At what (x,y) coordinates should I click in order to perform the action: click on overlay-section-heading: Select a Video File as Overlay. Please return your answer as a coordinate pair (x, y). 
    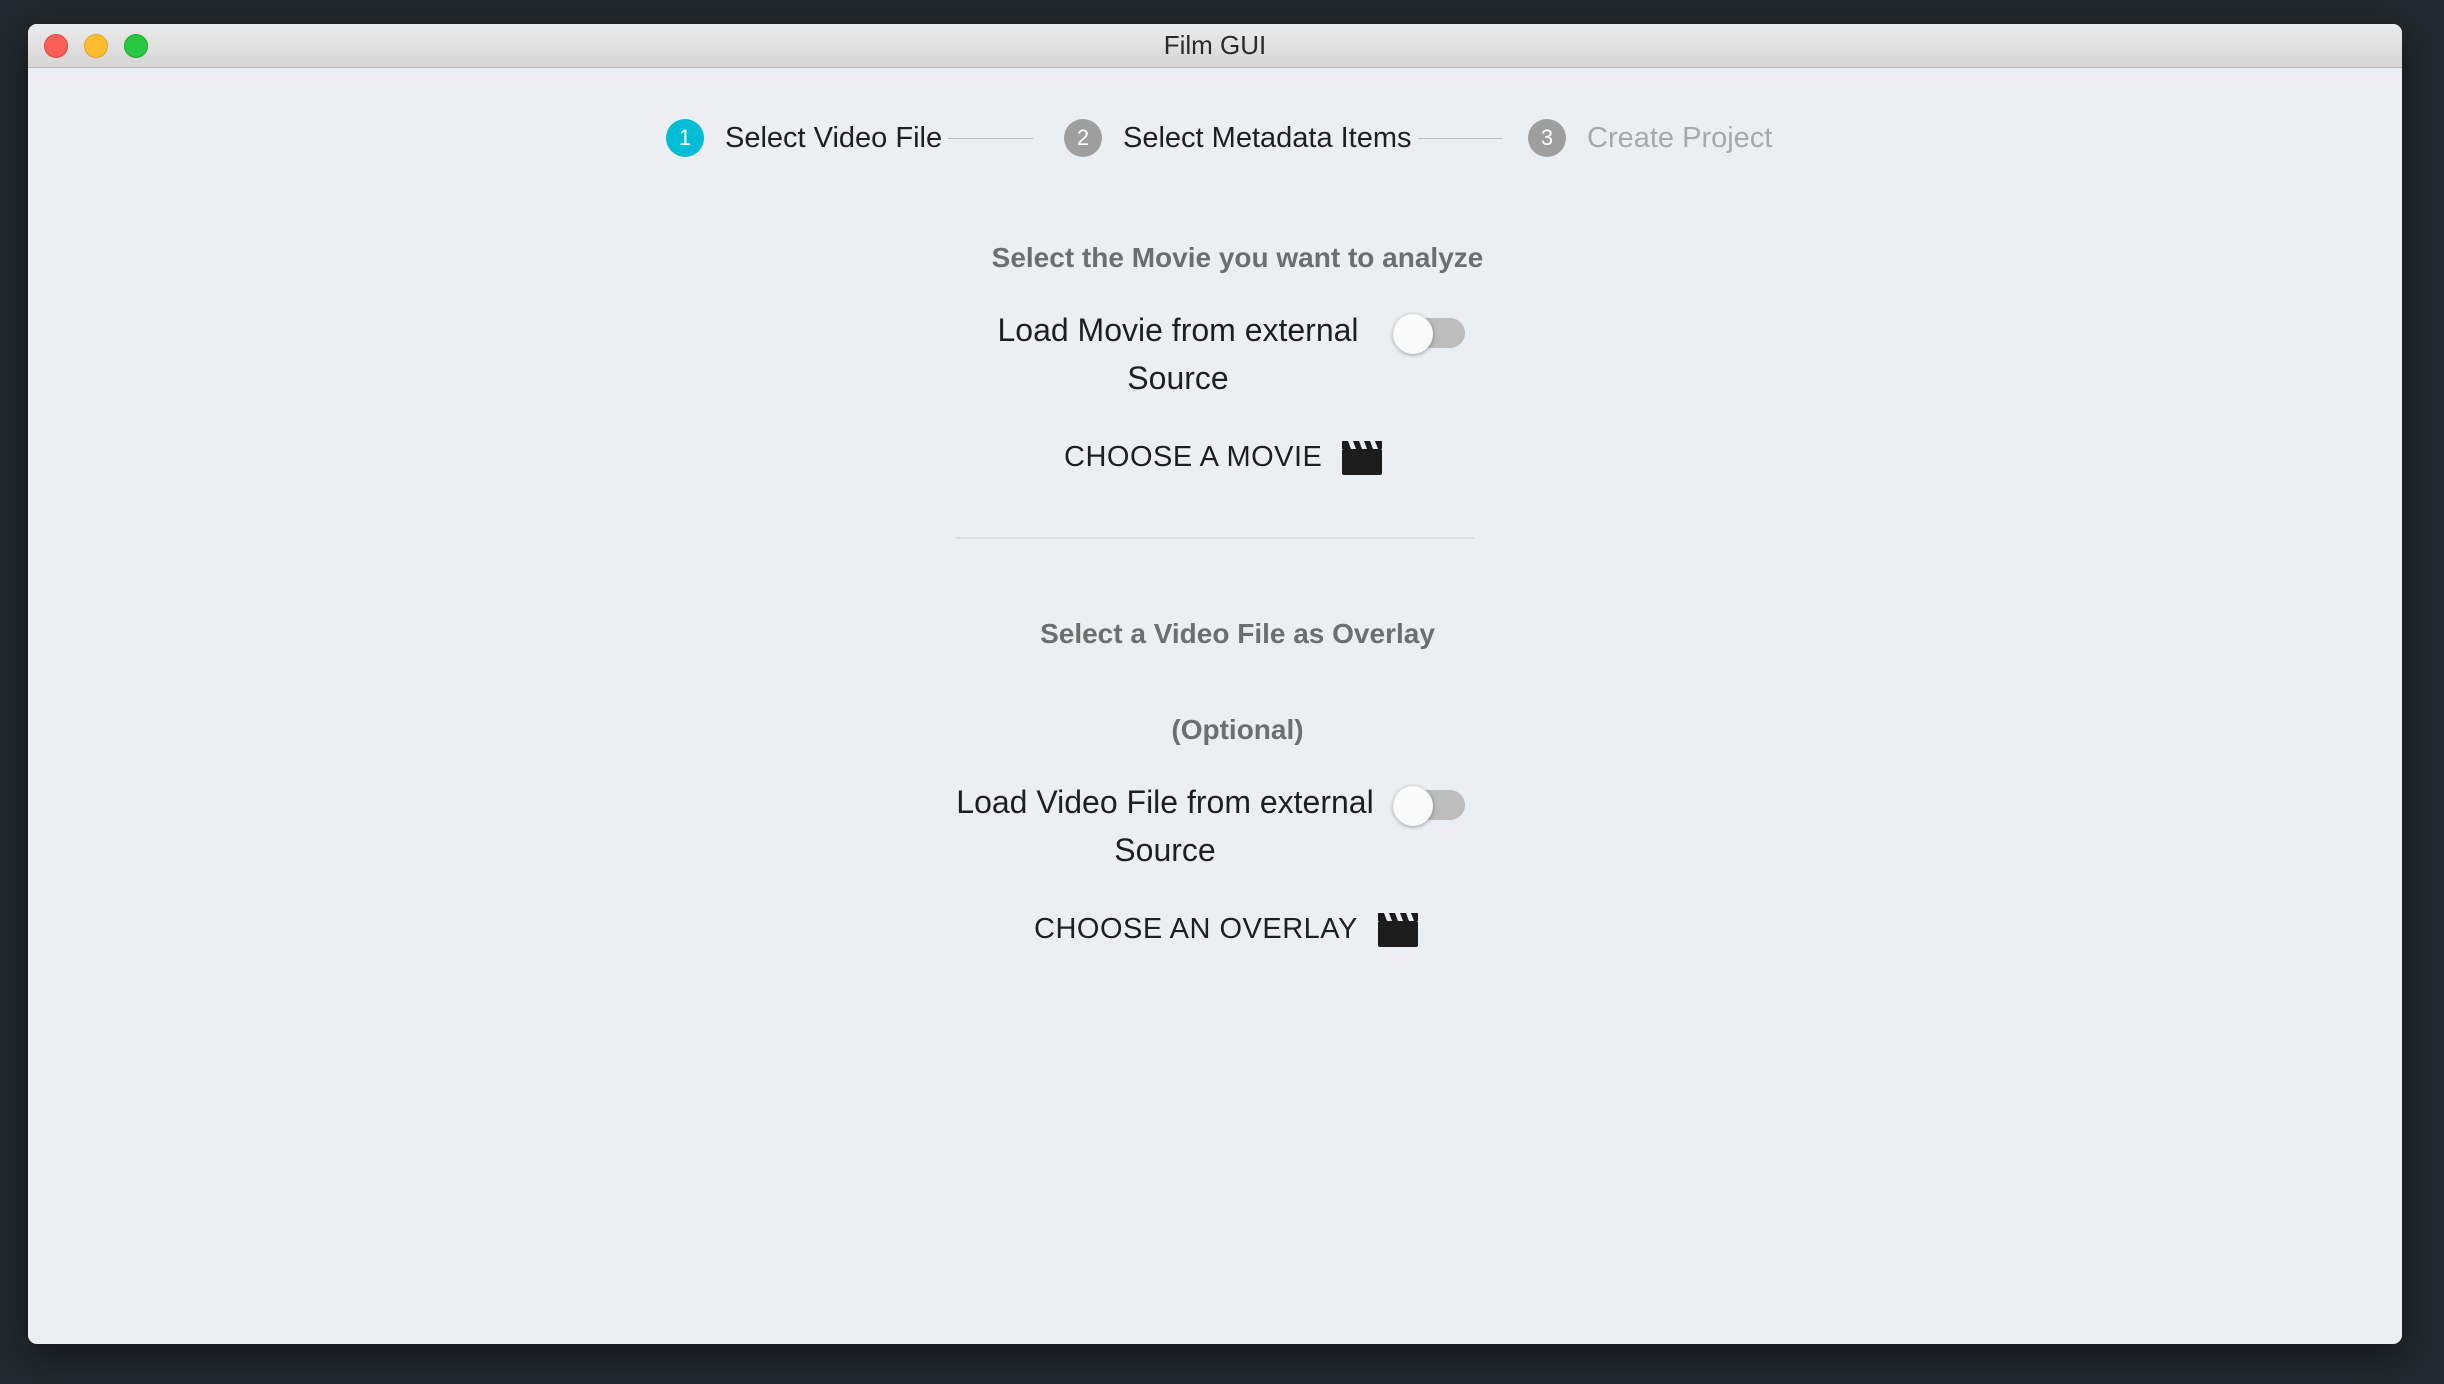
    Looking at the image, I should click on (1237, 633).